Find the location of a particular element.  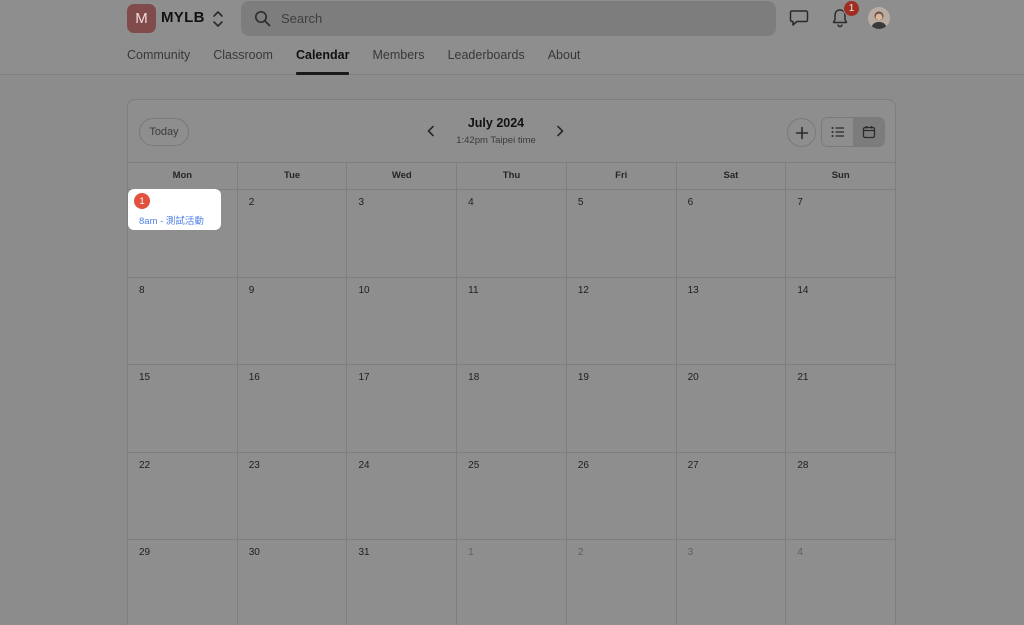

day-cell: 20 is located at coordinates (732, 408).